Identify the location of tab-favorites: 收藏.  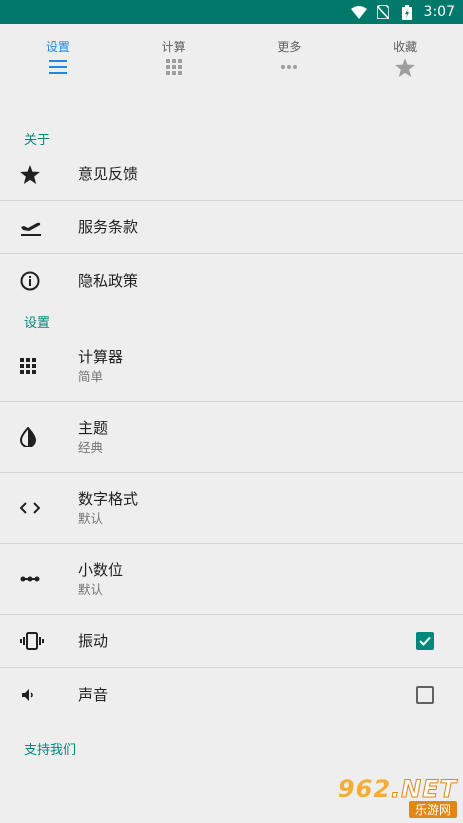
(405, 60).